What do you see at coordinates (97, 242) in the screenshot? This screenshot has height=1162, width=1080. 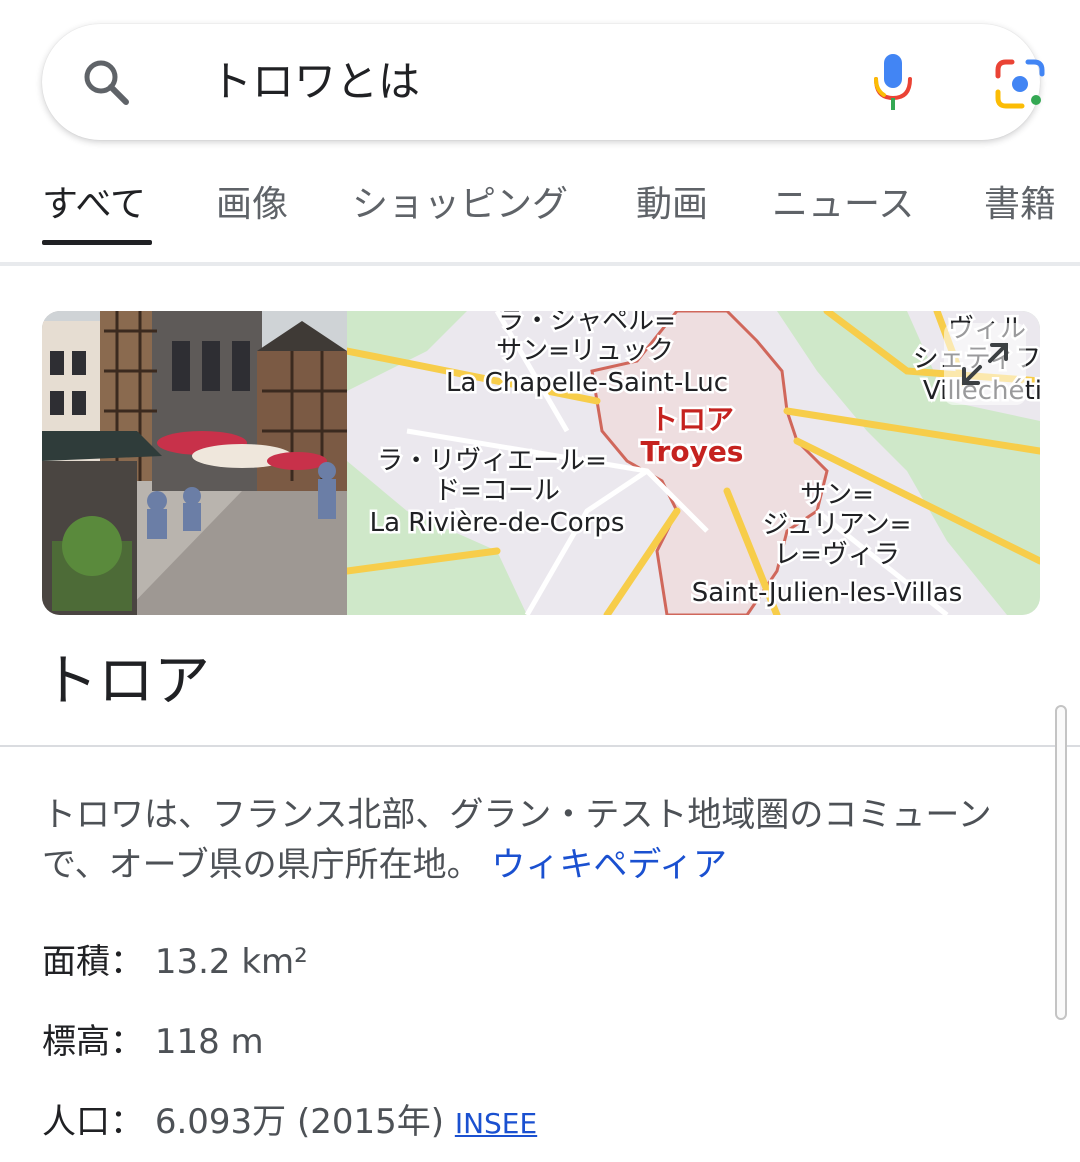 I see `active-tab-indicator` at bounding box center [97, 242].